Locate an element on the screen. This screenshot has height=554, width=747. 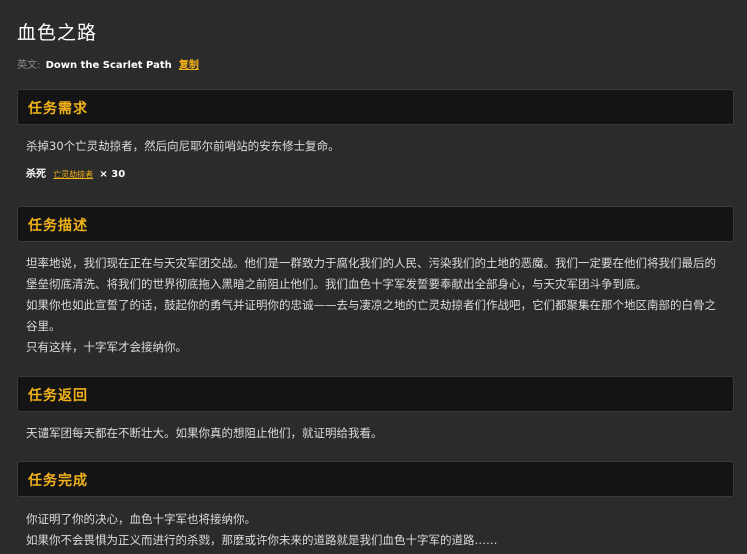
completion-line: 你证明了你的决心，血色十字军也将接纳你。 is located at coordinates (141, 519).